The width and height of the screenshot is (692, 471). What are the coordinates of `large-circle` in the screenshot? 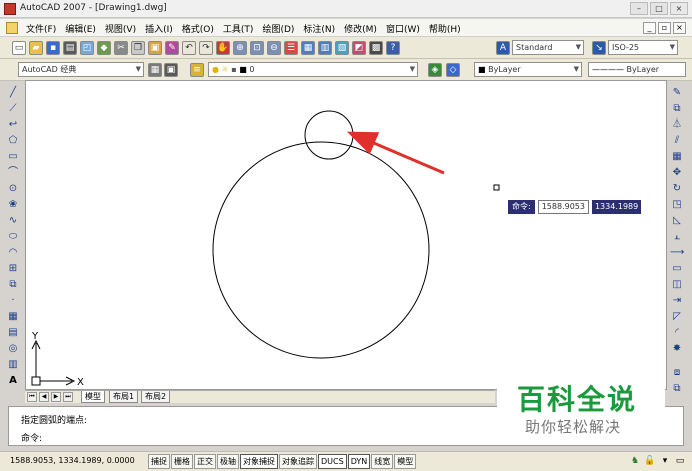 It's located at (321, 250).